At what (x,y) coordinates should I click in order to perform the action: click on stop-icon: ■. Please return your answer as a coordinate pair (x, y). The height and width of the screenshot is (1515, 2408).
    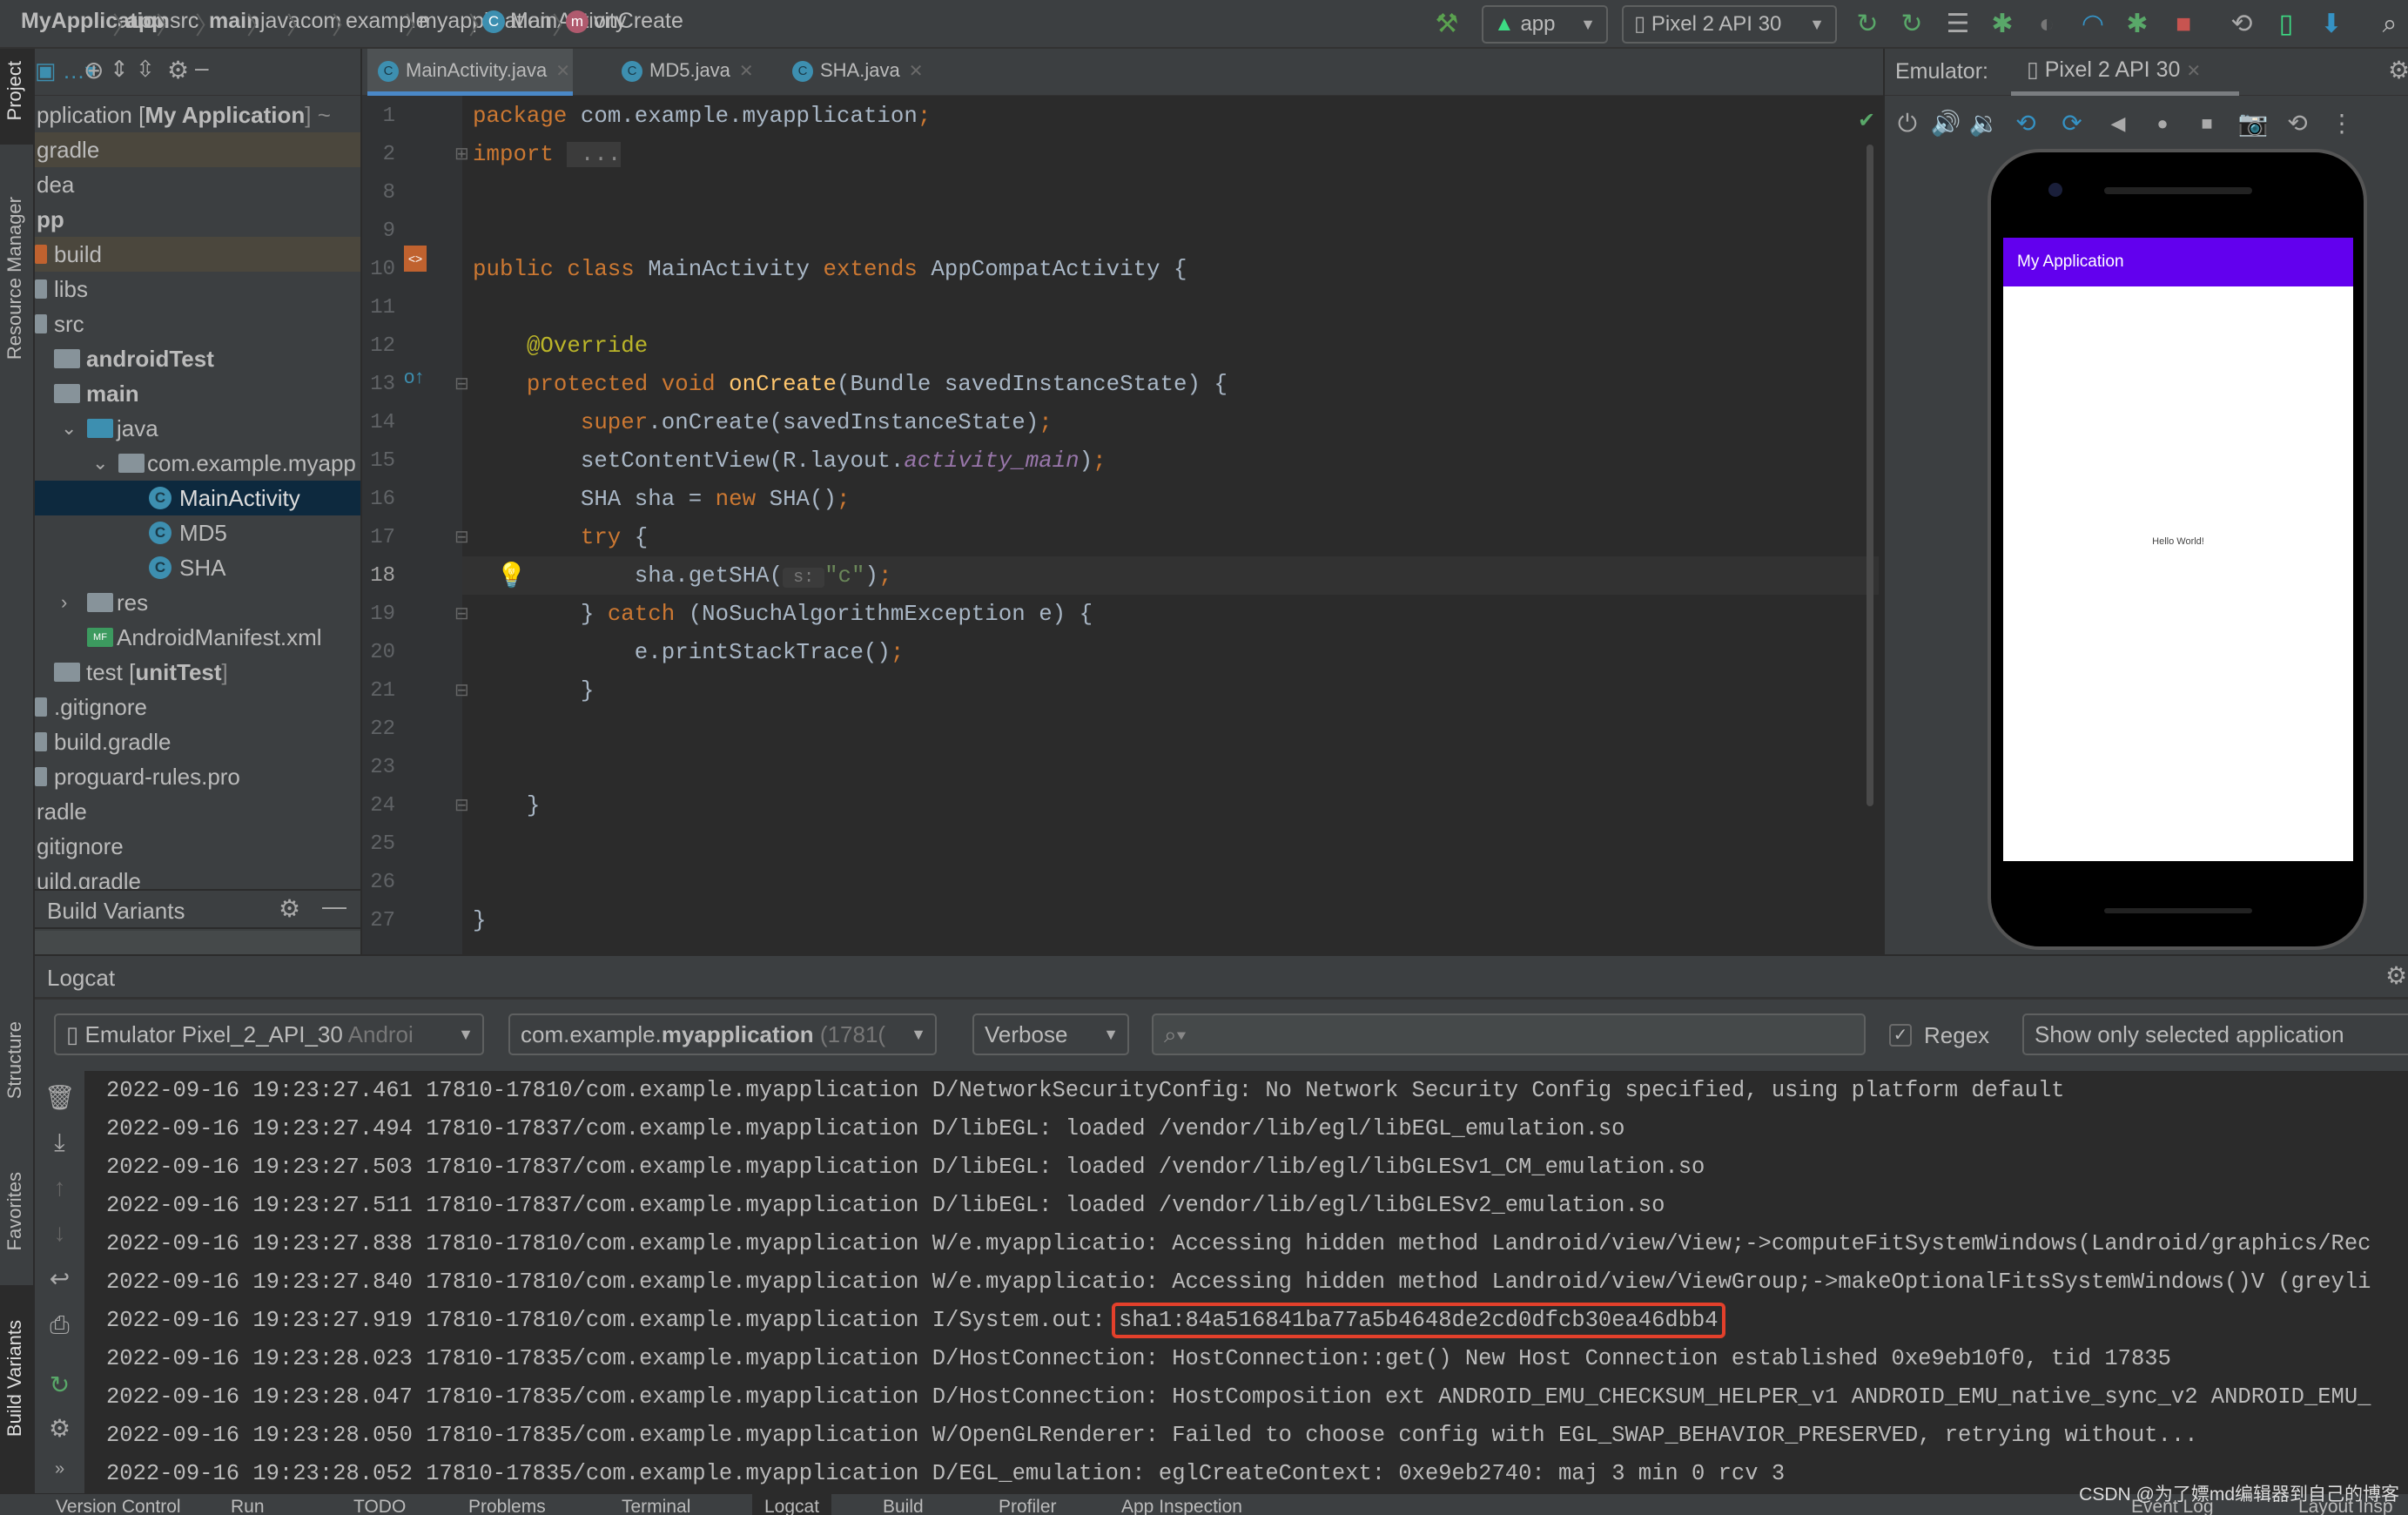
    Looking at the image, I should click on (2183, 24).